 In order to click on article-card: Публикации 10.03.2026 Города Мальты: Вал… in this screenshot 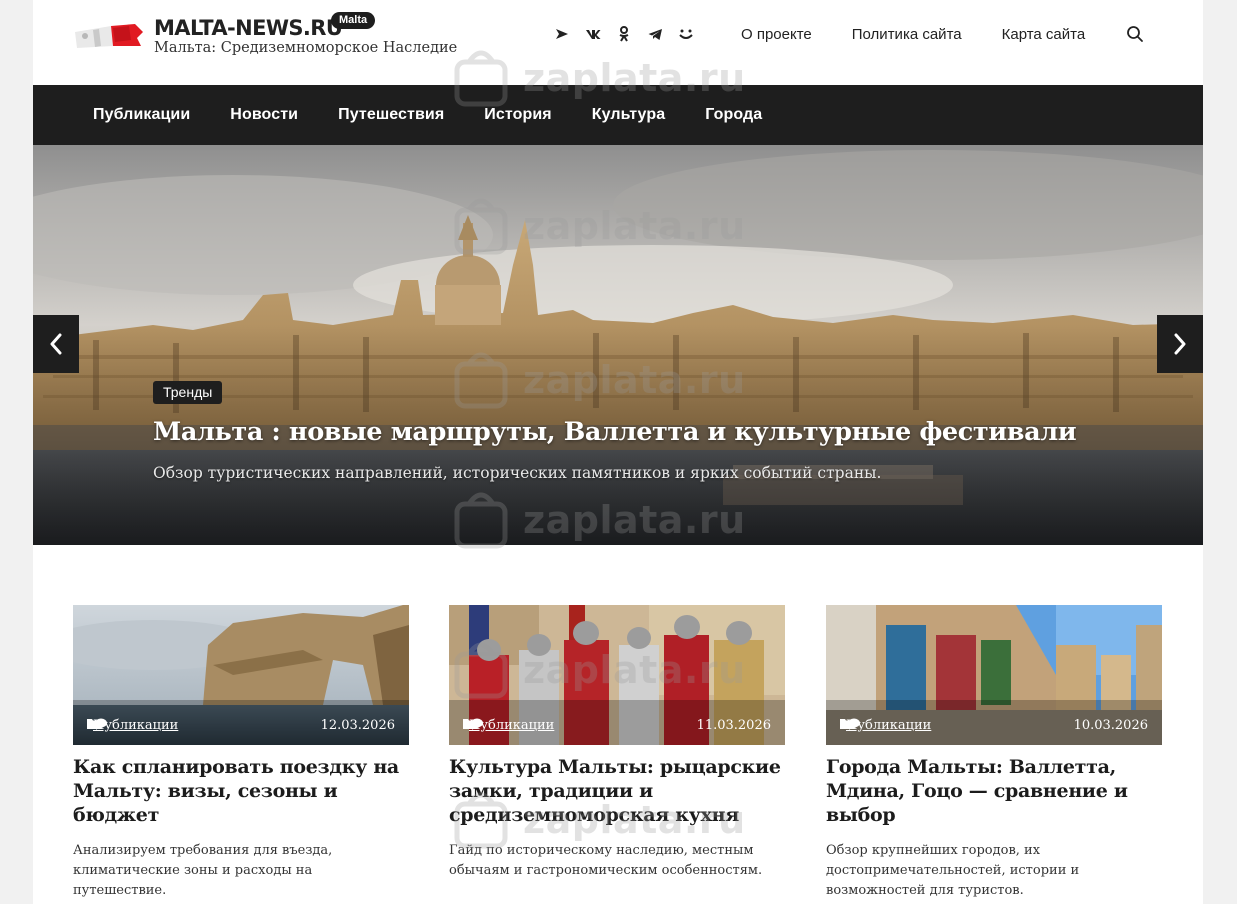, I will do `click(994, 753)`.